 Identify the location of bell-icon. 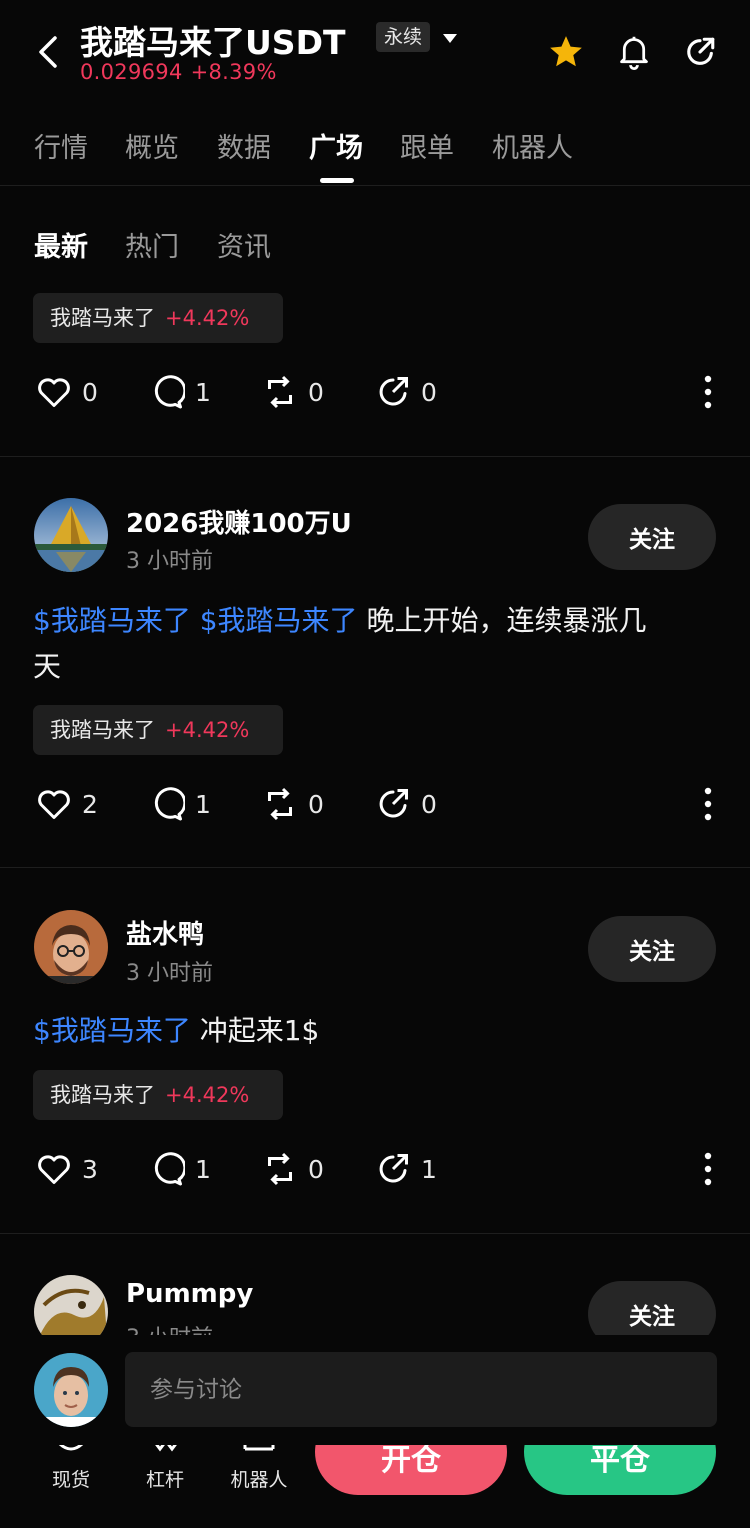
(634, 52).